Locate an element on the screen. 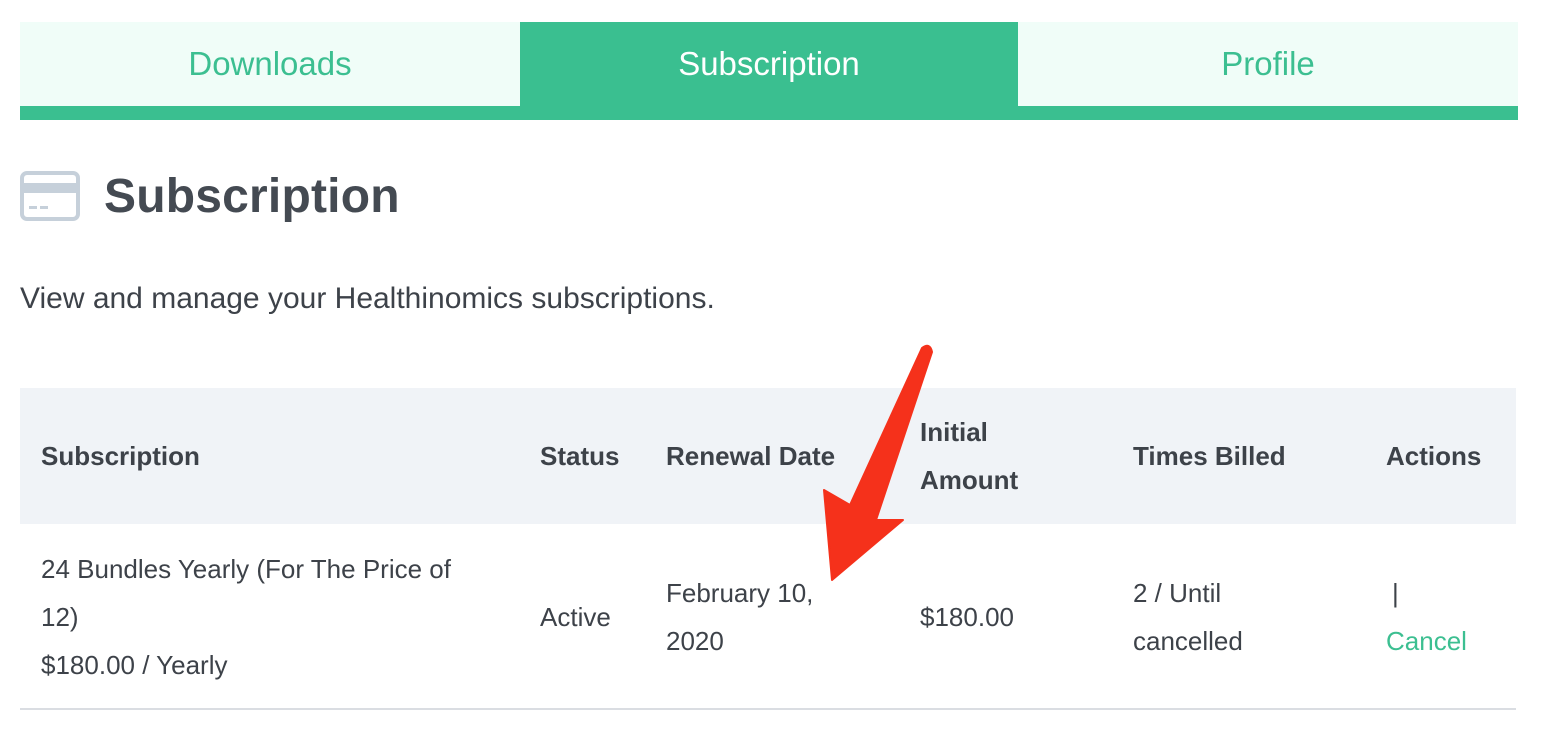 The width and height of the screenshot is (1546, 734). column-header-times-billed: Times Billed is located at coordinates (1209, 456).